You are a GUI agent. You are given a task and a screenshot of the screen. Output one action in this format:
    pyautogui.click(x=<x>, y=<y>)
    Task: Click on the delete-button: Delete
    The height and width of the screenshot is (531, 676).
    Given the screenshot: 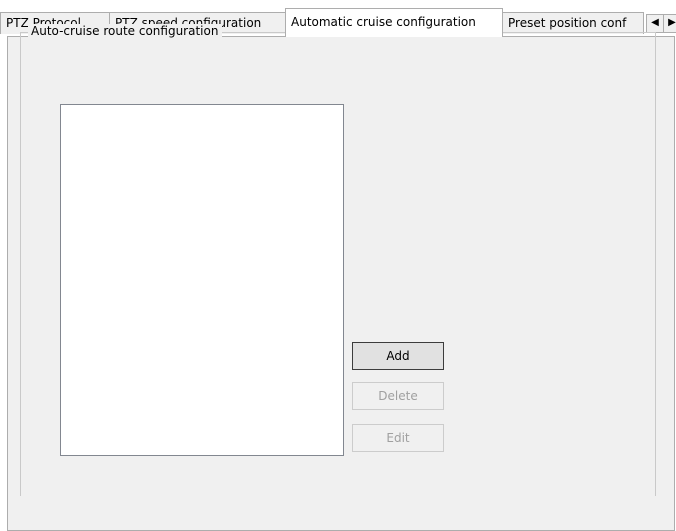 What is the action you would take?
    pyautogui.click(x=398, y=396)
    